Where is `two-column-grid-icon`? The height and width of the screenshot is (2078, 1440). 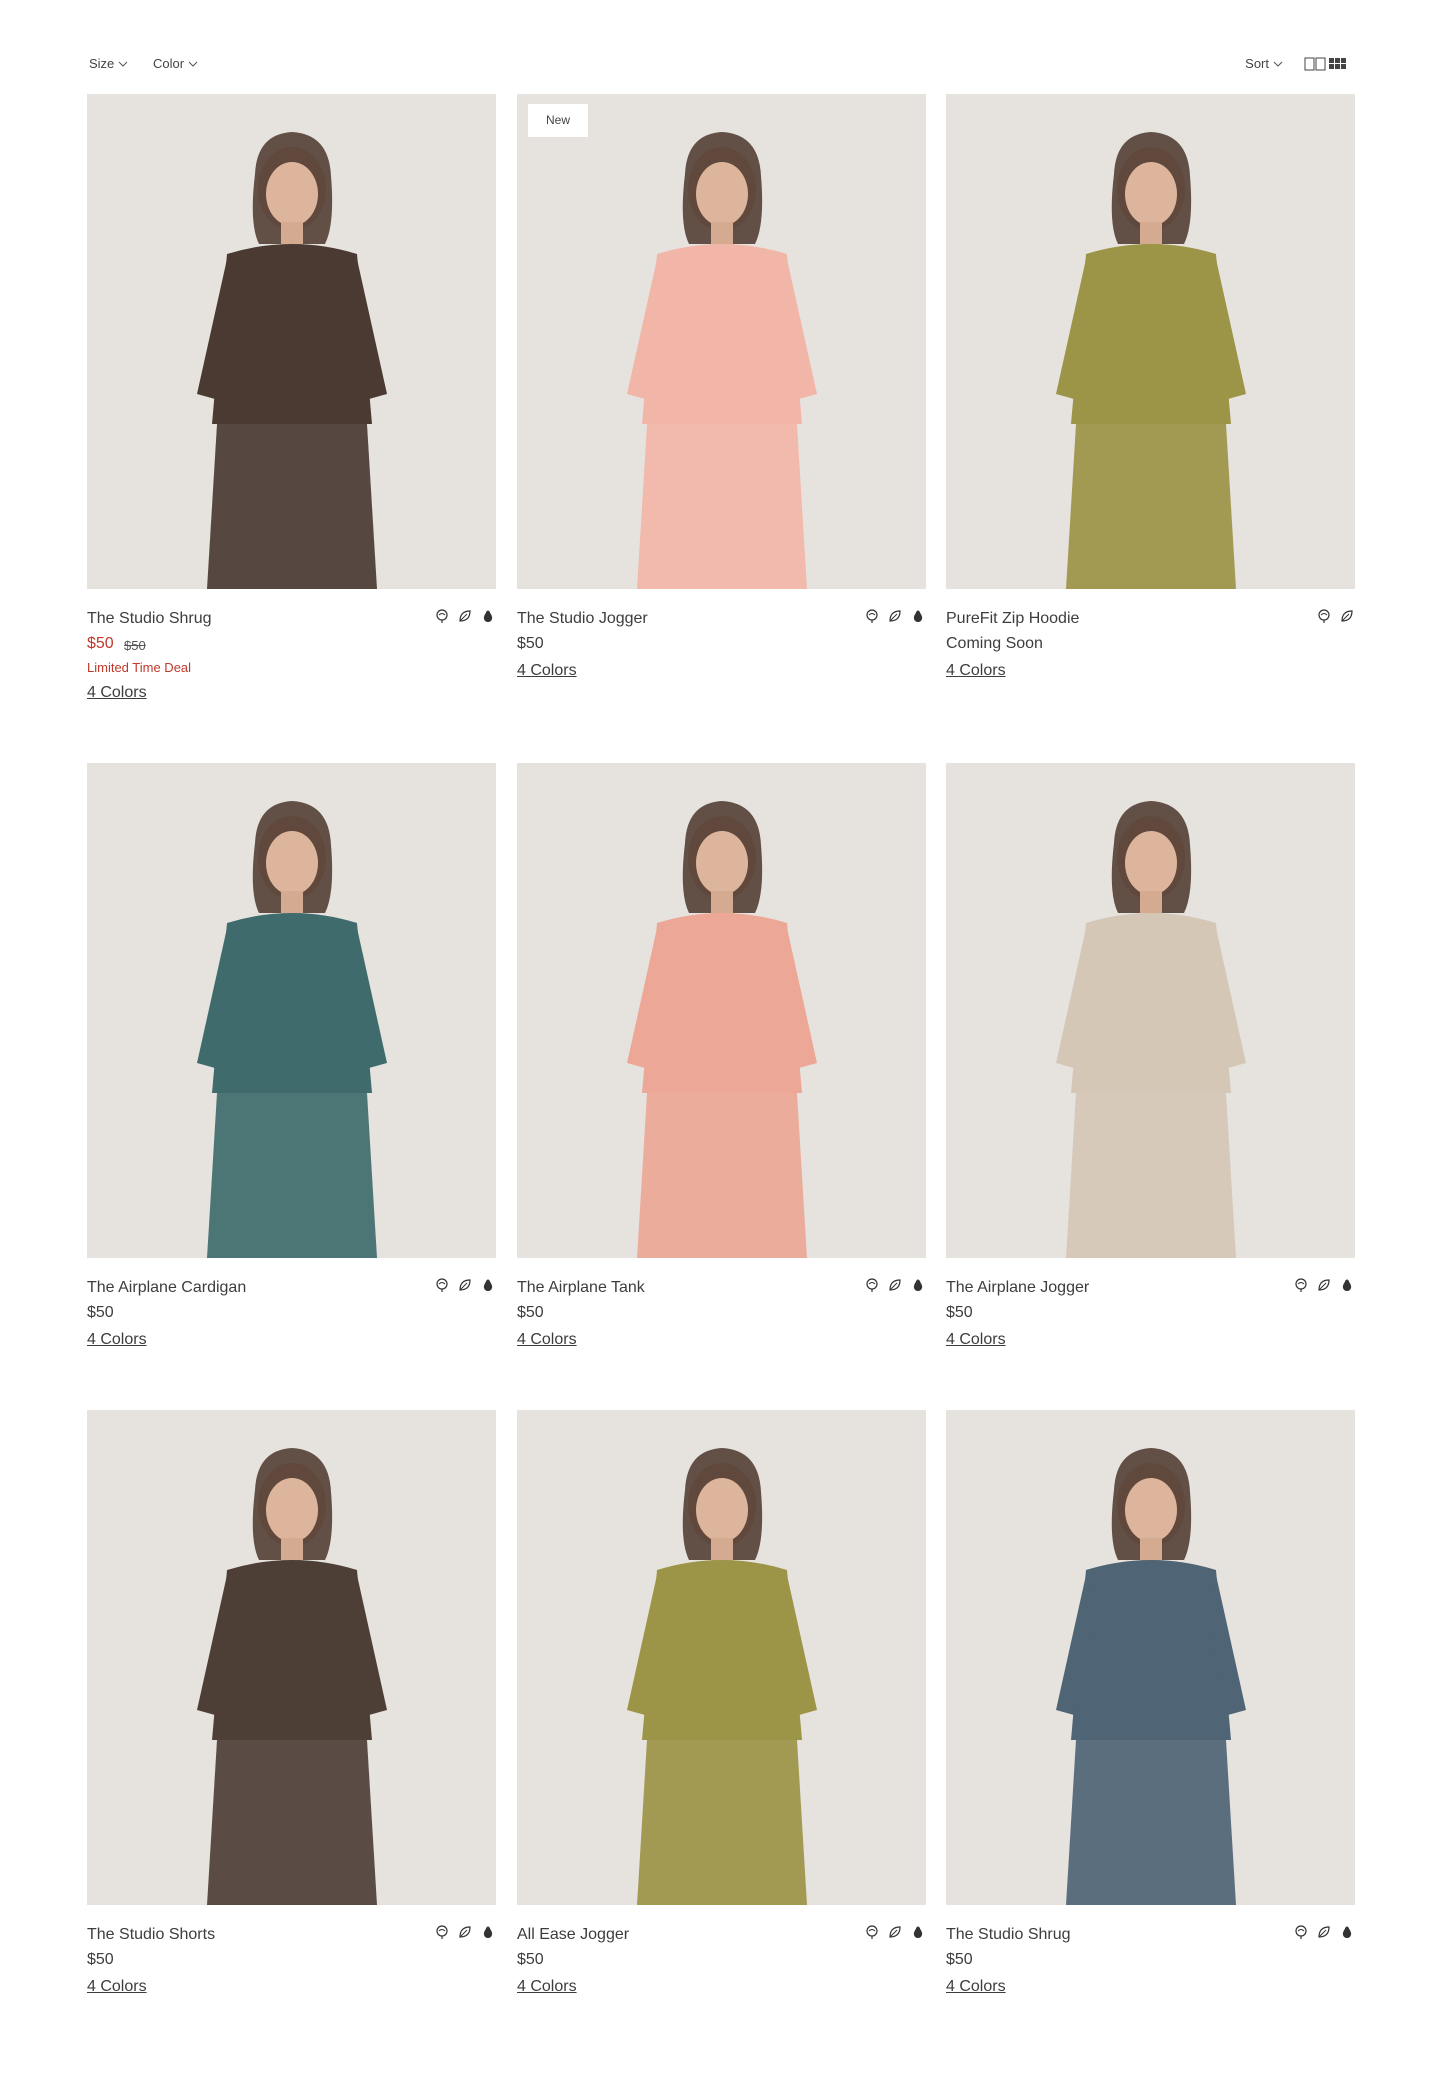 two-column-grid-icon is located at coordinates (1315, 64).